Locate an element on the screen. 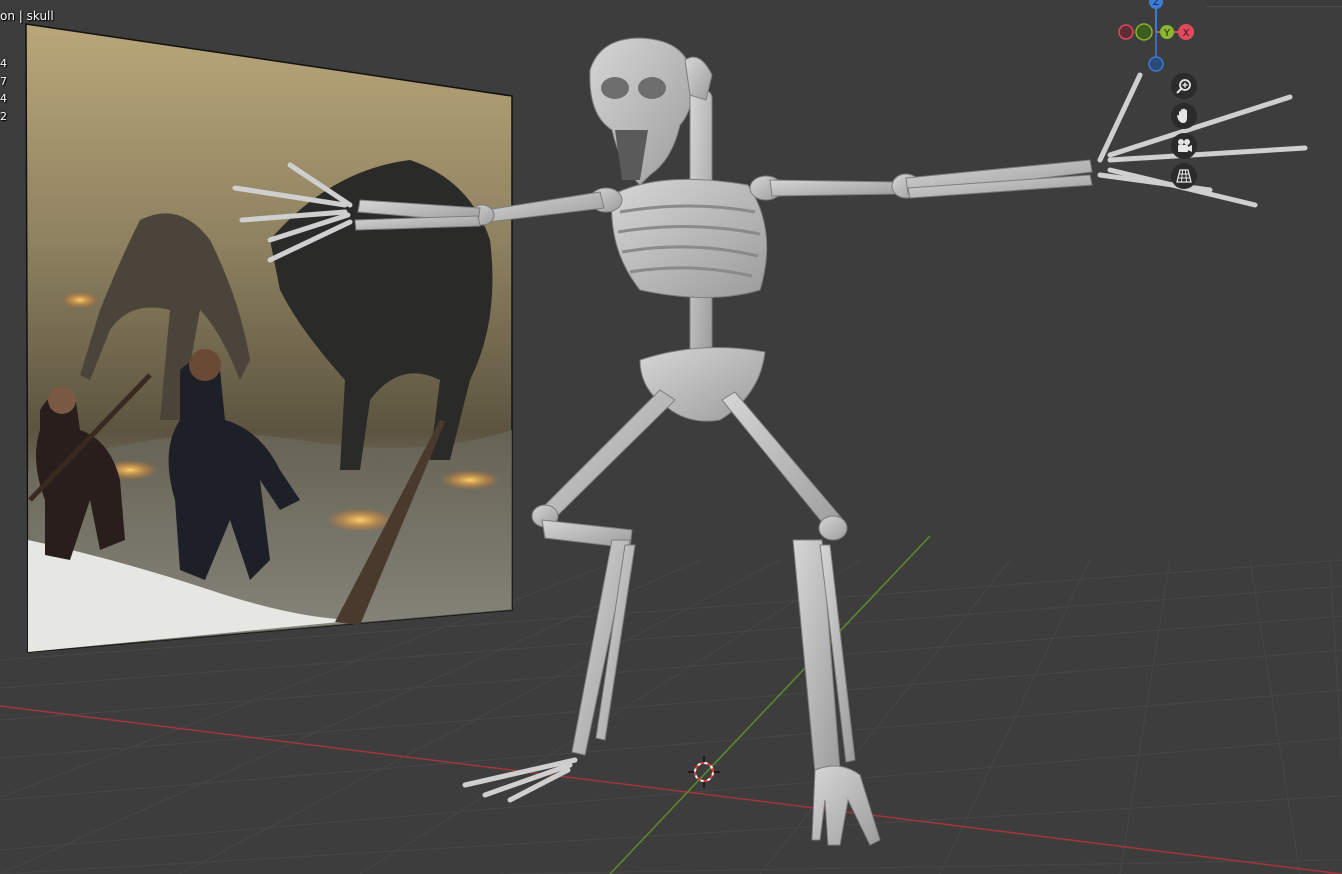 This screenshot has width=1342, height=874. 3d-cursor is located at coordinates (704, 772).